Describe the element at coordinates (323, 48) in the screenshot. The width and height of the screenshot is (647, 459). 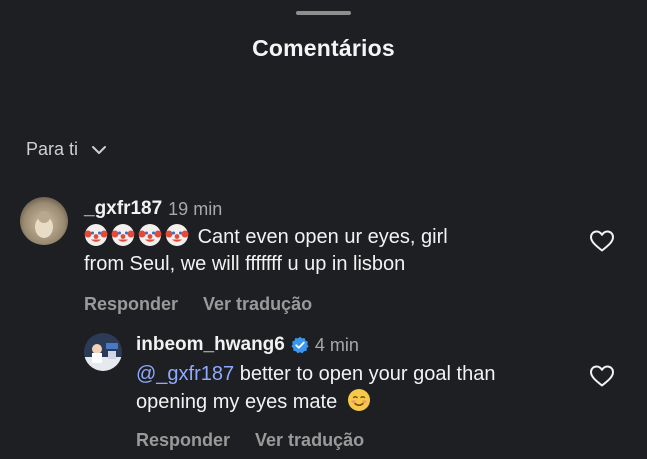
I see `sheet-title: Comentários` at that location.